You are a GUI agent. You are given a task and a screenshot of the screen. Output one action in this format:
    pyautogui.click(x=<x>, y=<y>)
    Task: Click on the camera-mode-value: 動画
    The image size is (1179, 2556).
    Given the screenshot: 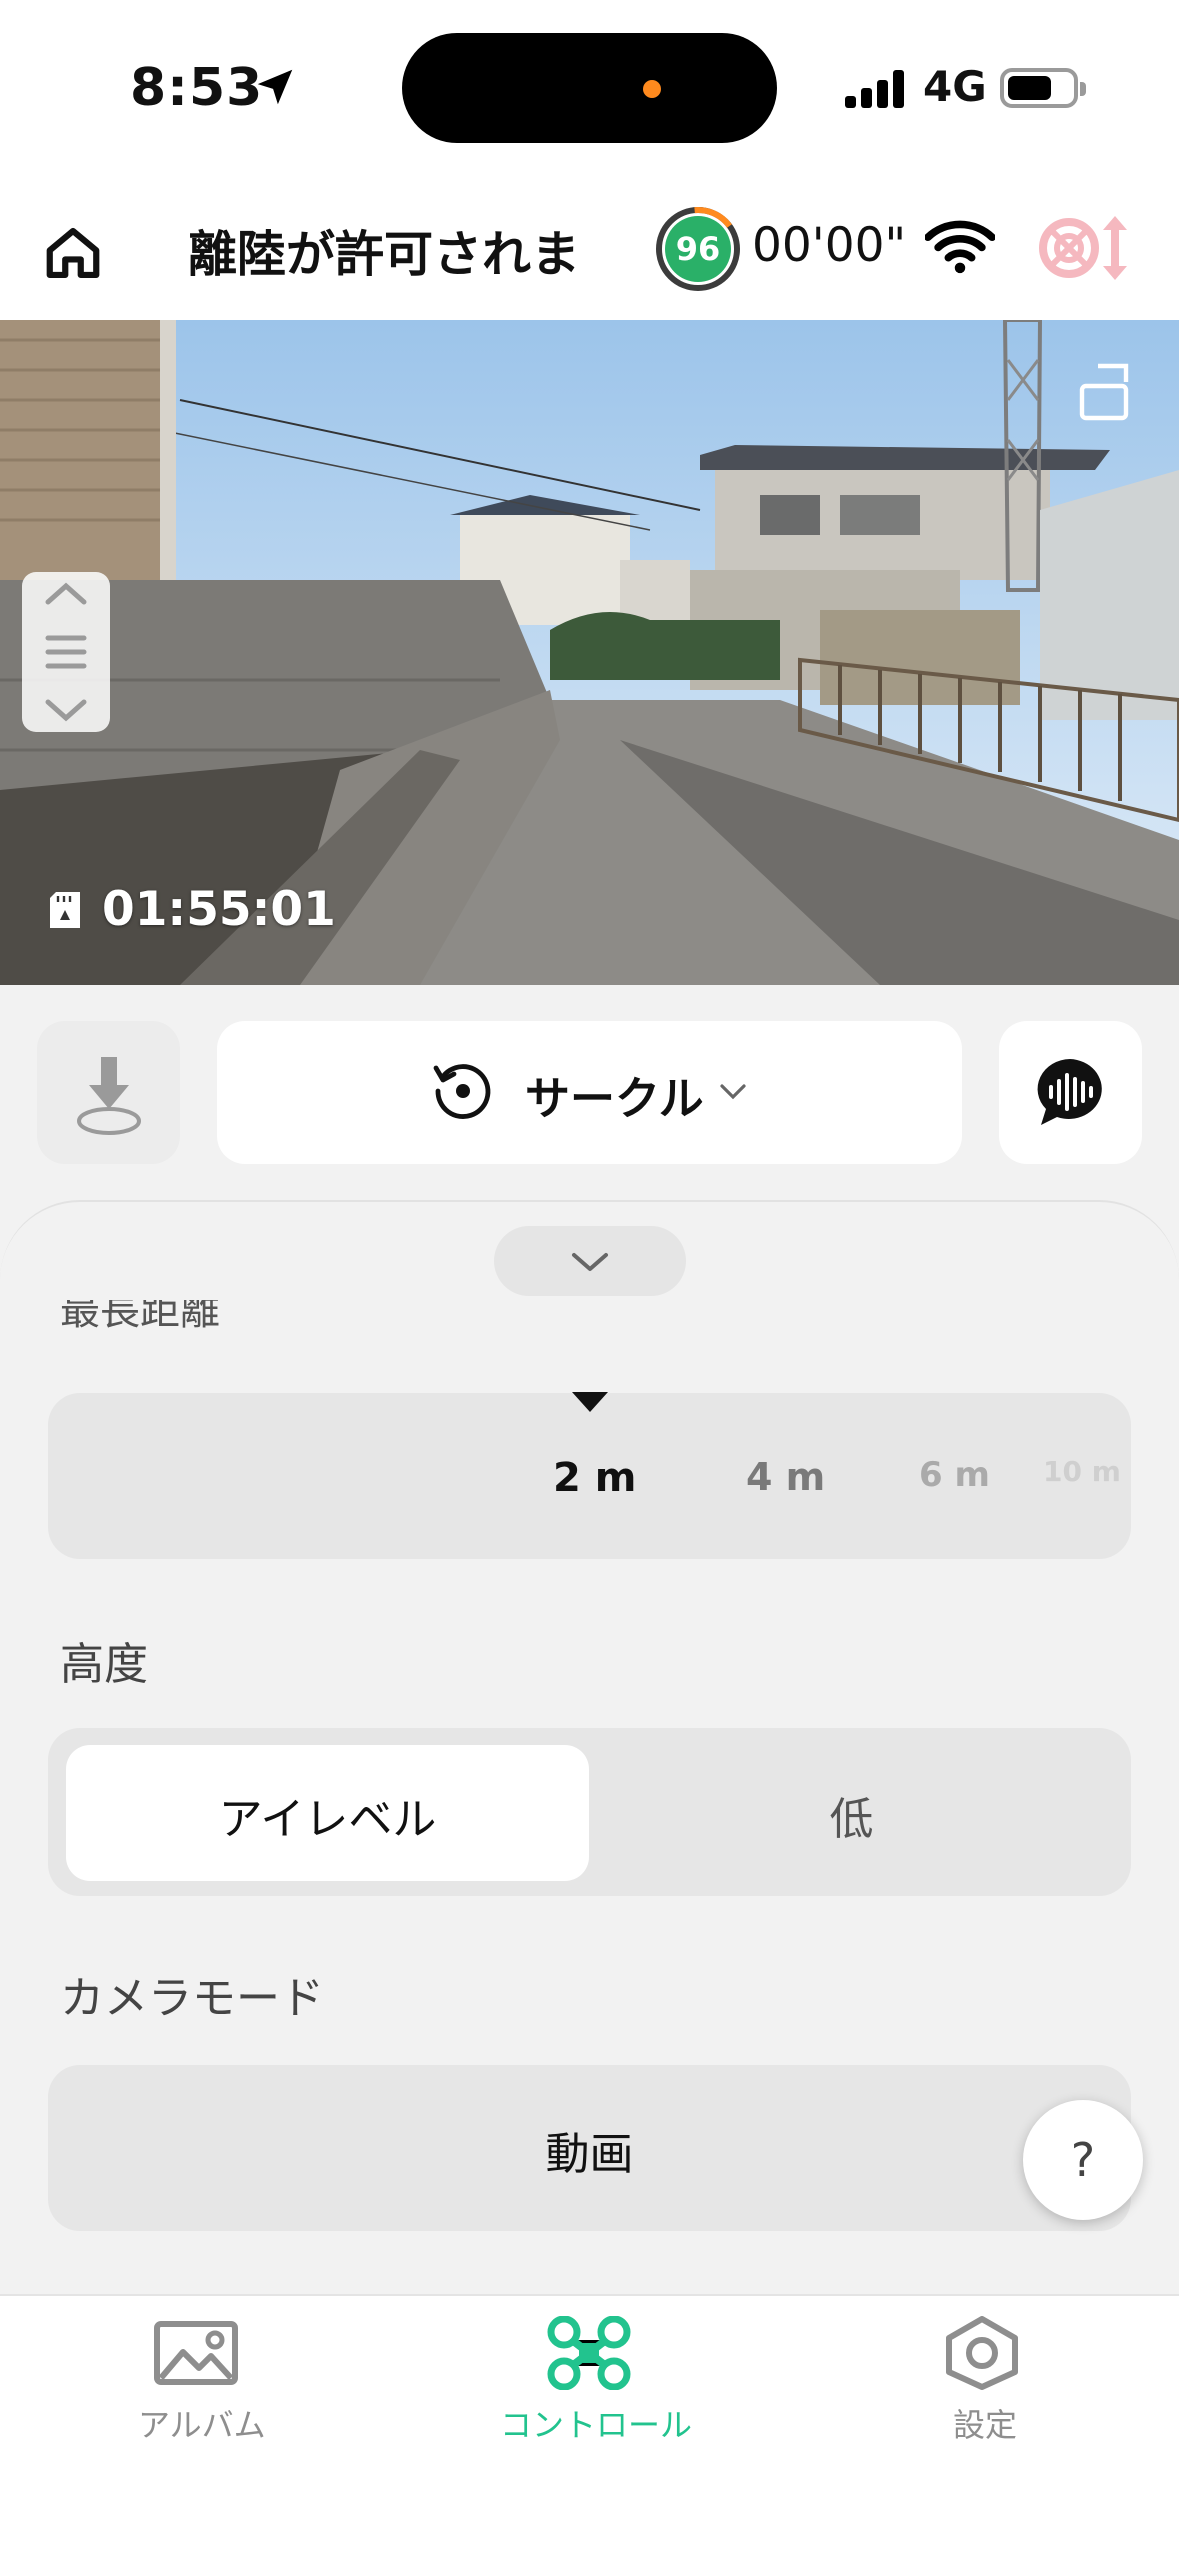 What is the action you would take?
    pyautogui.click(x=589, y=2154)
    